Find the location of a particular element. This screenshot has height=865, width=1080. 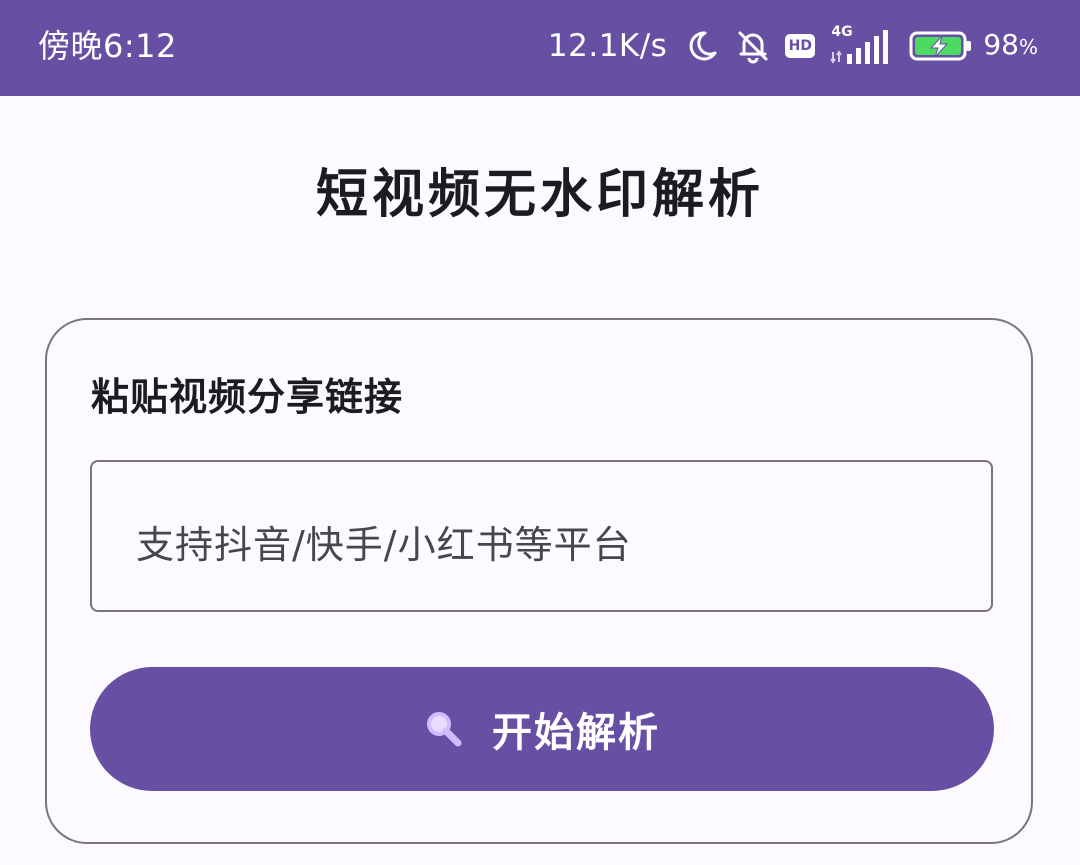

battery-percent: 98% is located at coordinates (1010, 46).